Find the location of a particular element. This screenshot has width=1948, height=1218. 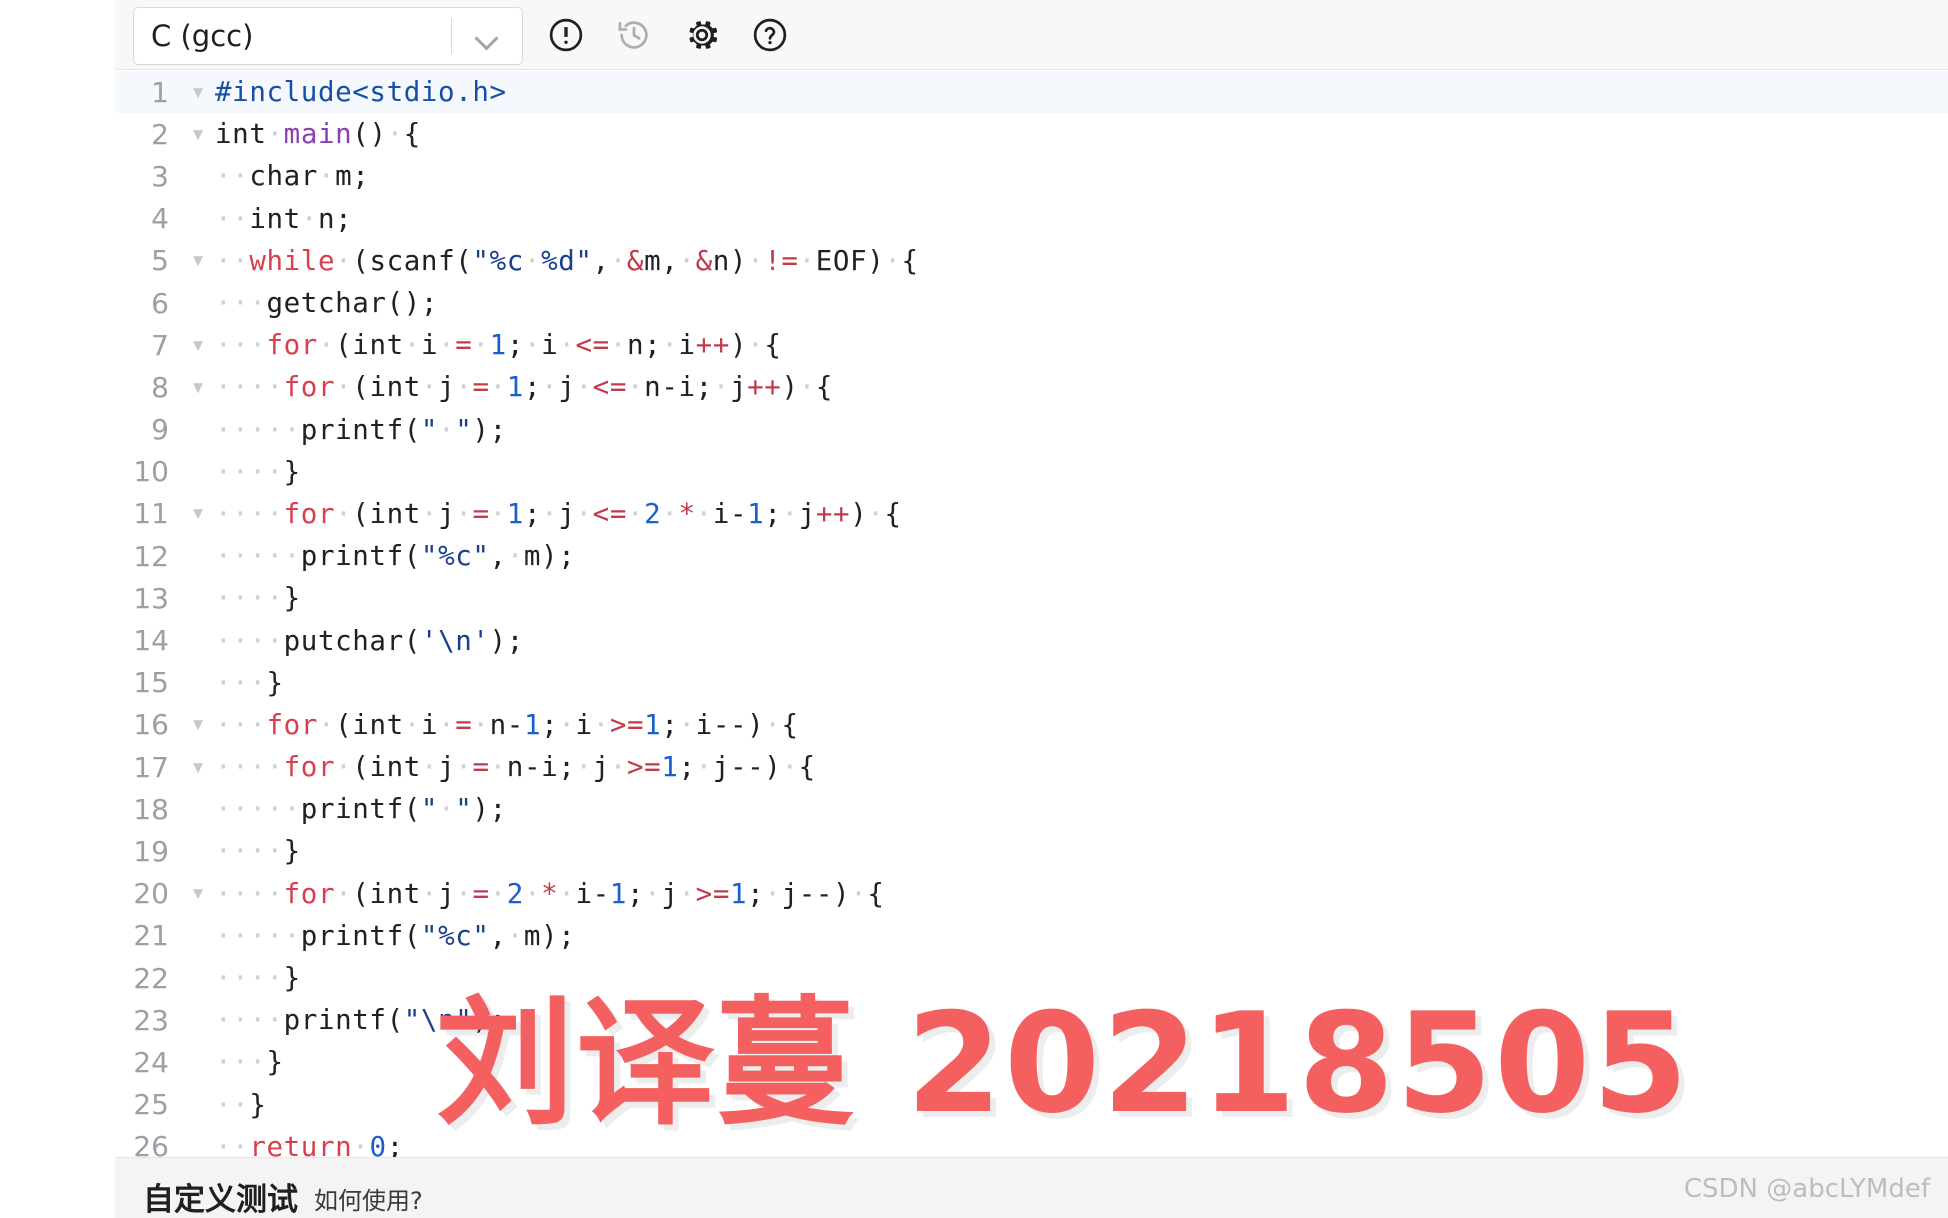

code-token: printf( is located at coordinates (360, 935).